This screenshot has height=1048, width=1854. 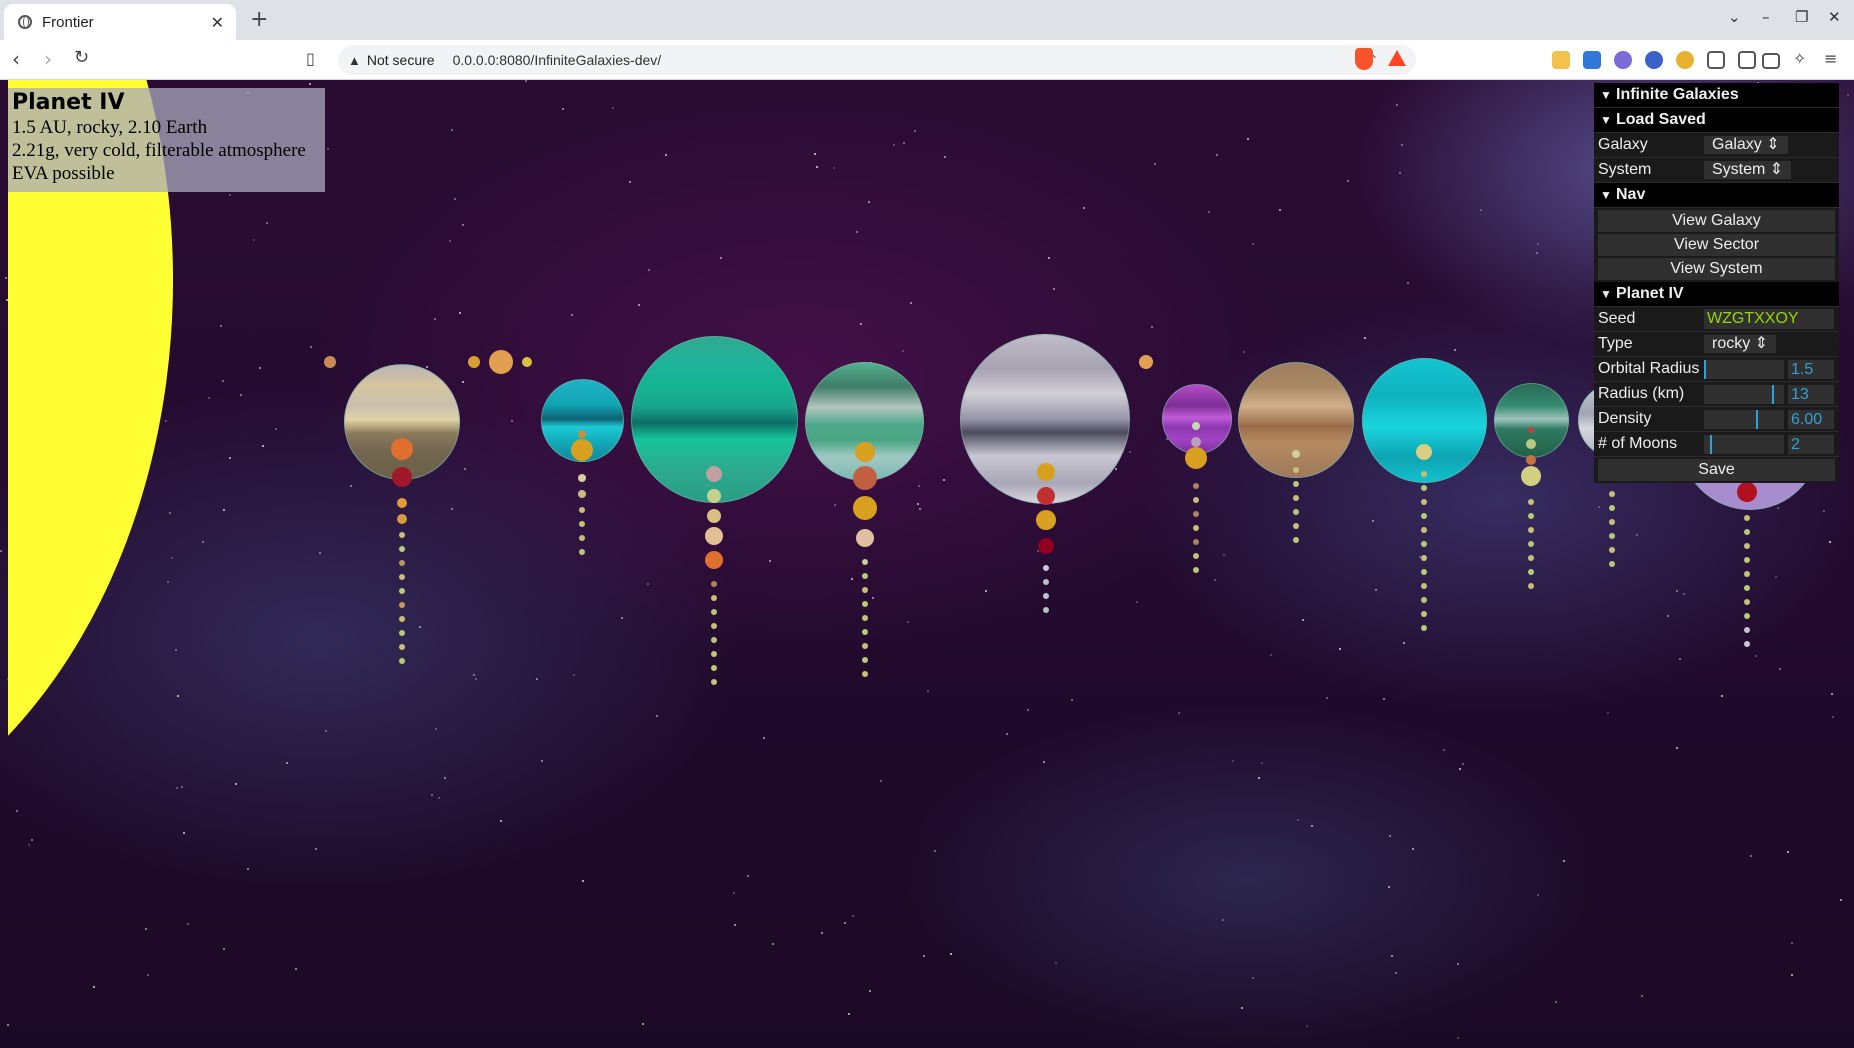 I want to click on window-close-icon: ✕, so click(x=1834, y=17).